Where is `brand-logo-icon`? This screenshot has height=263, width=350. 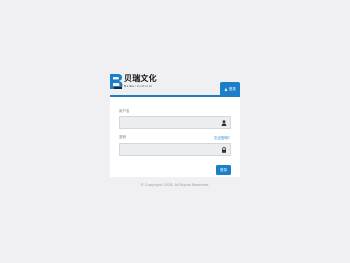 brand-logo-icon is located at coordinates (116, 81).